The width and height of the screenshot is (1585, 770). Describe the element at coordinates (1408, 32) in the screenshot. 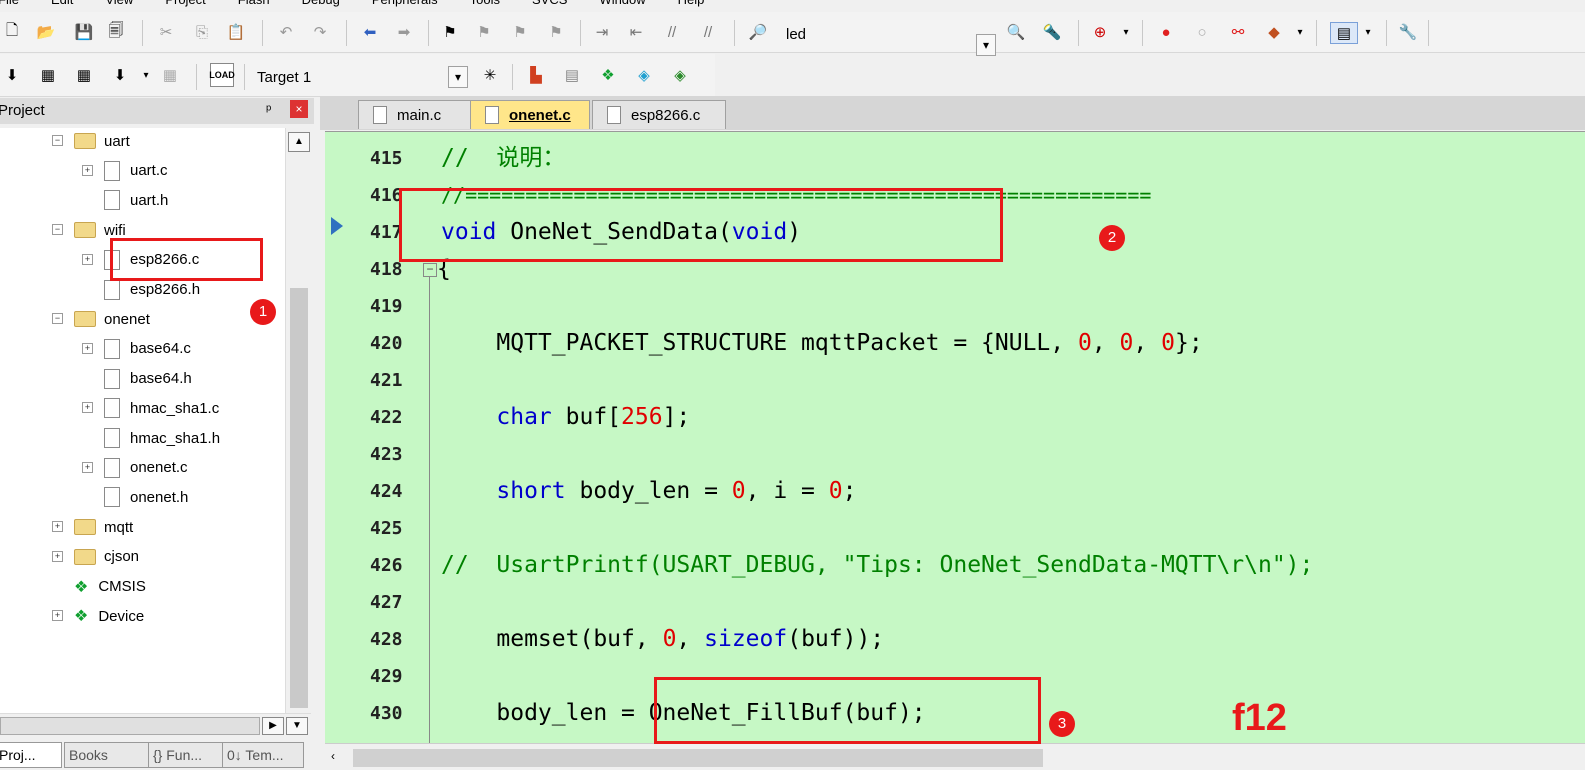

I see `configure-icon: 🔧` at that location.